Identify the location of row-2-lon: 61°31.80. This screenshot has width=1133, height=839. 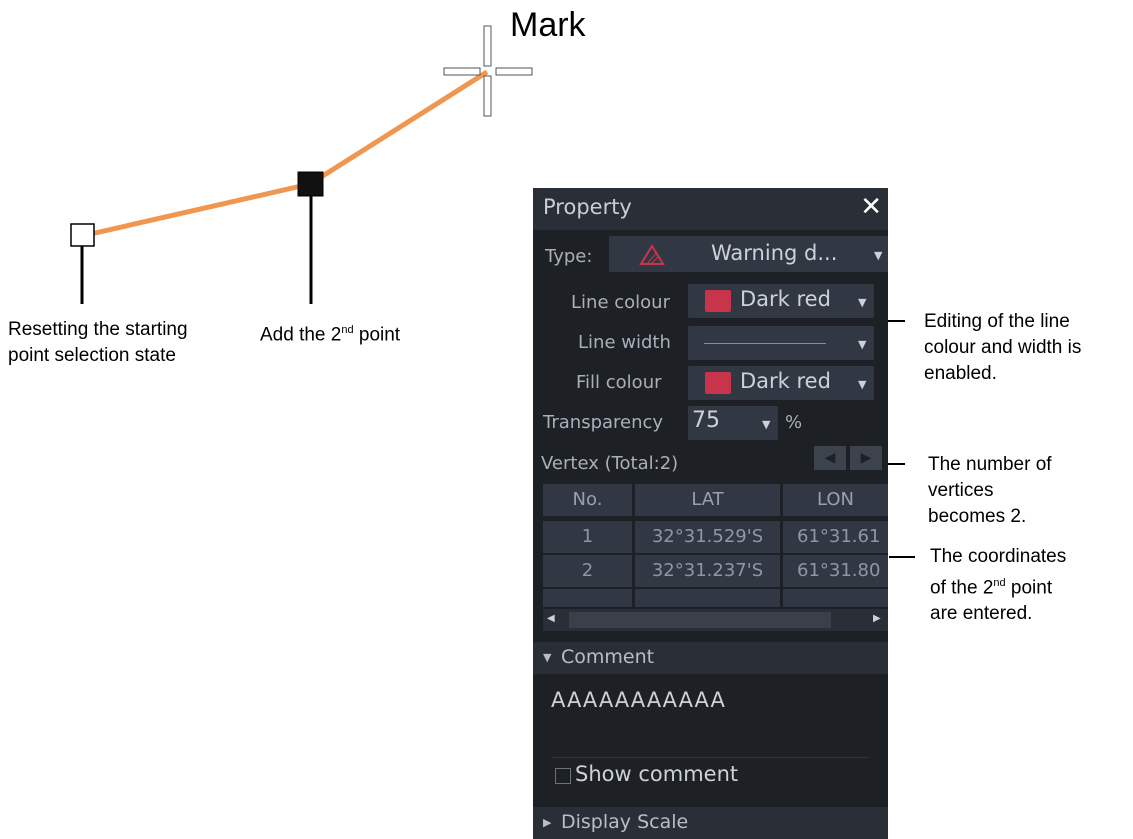
(835, 571).